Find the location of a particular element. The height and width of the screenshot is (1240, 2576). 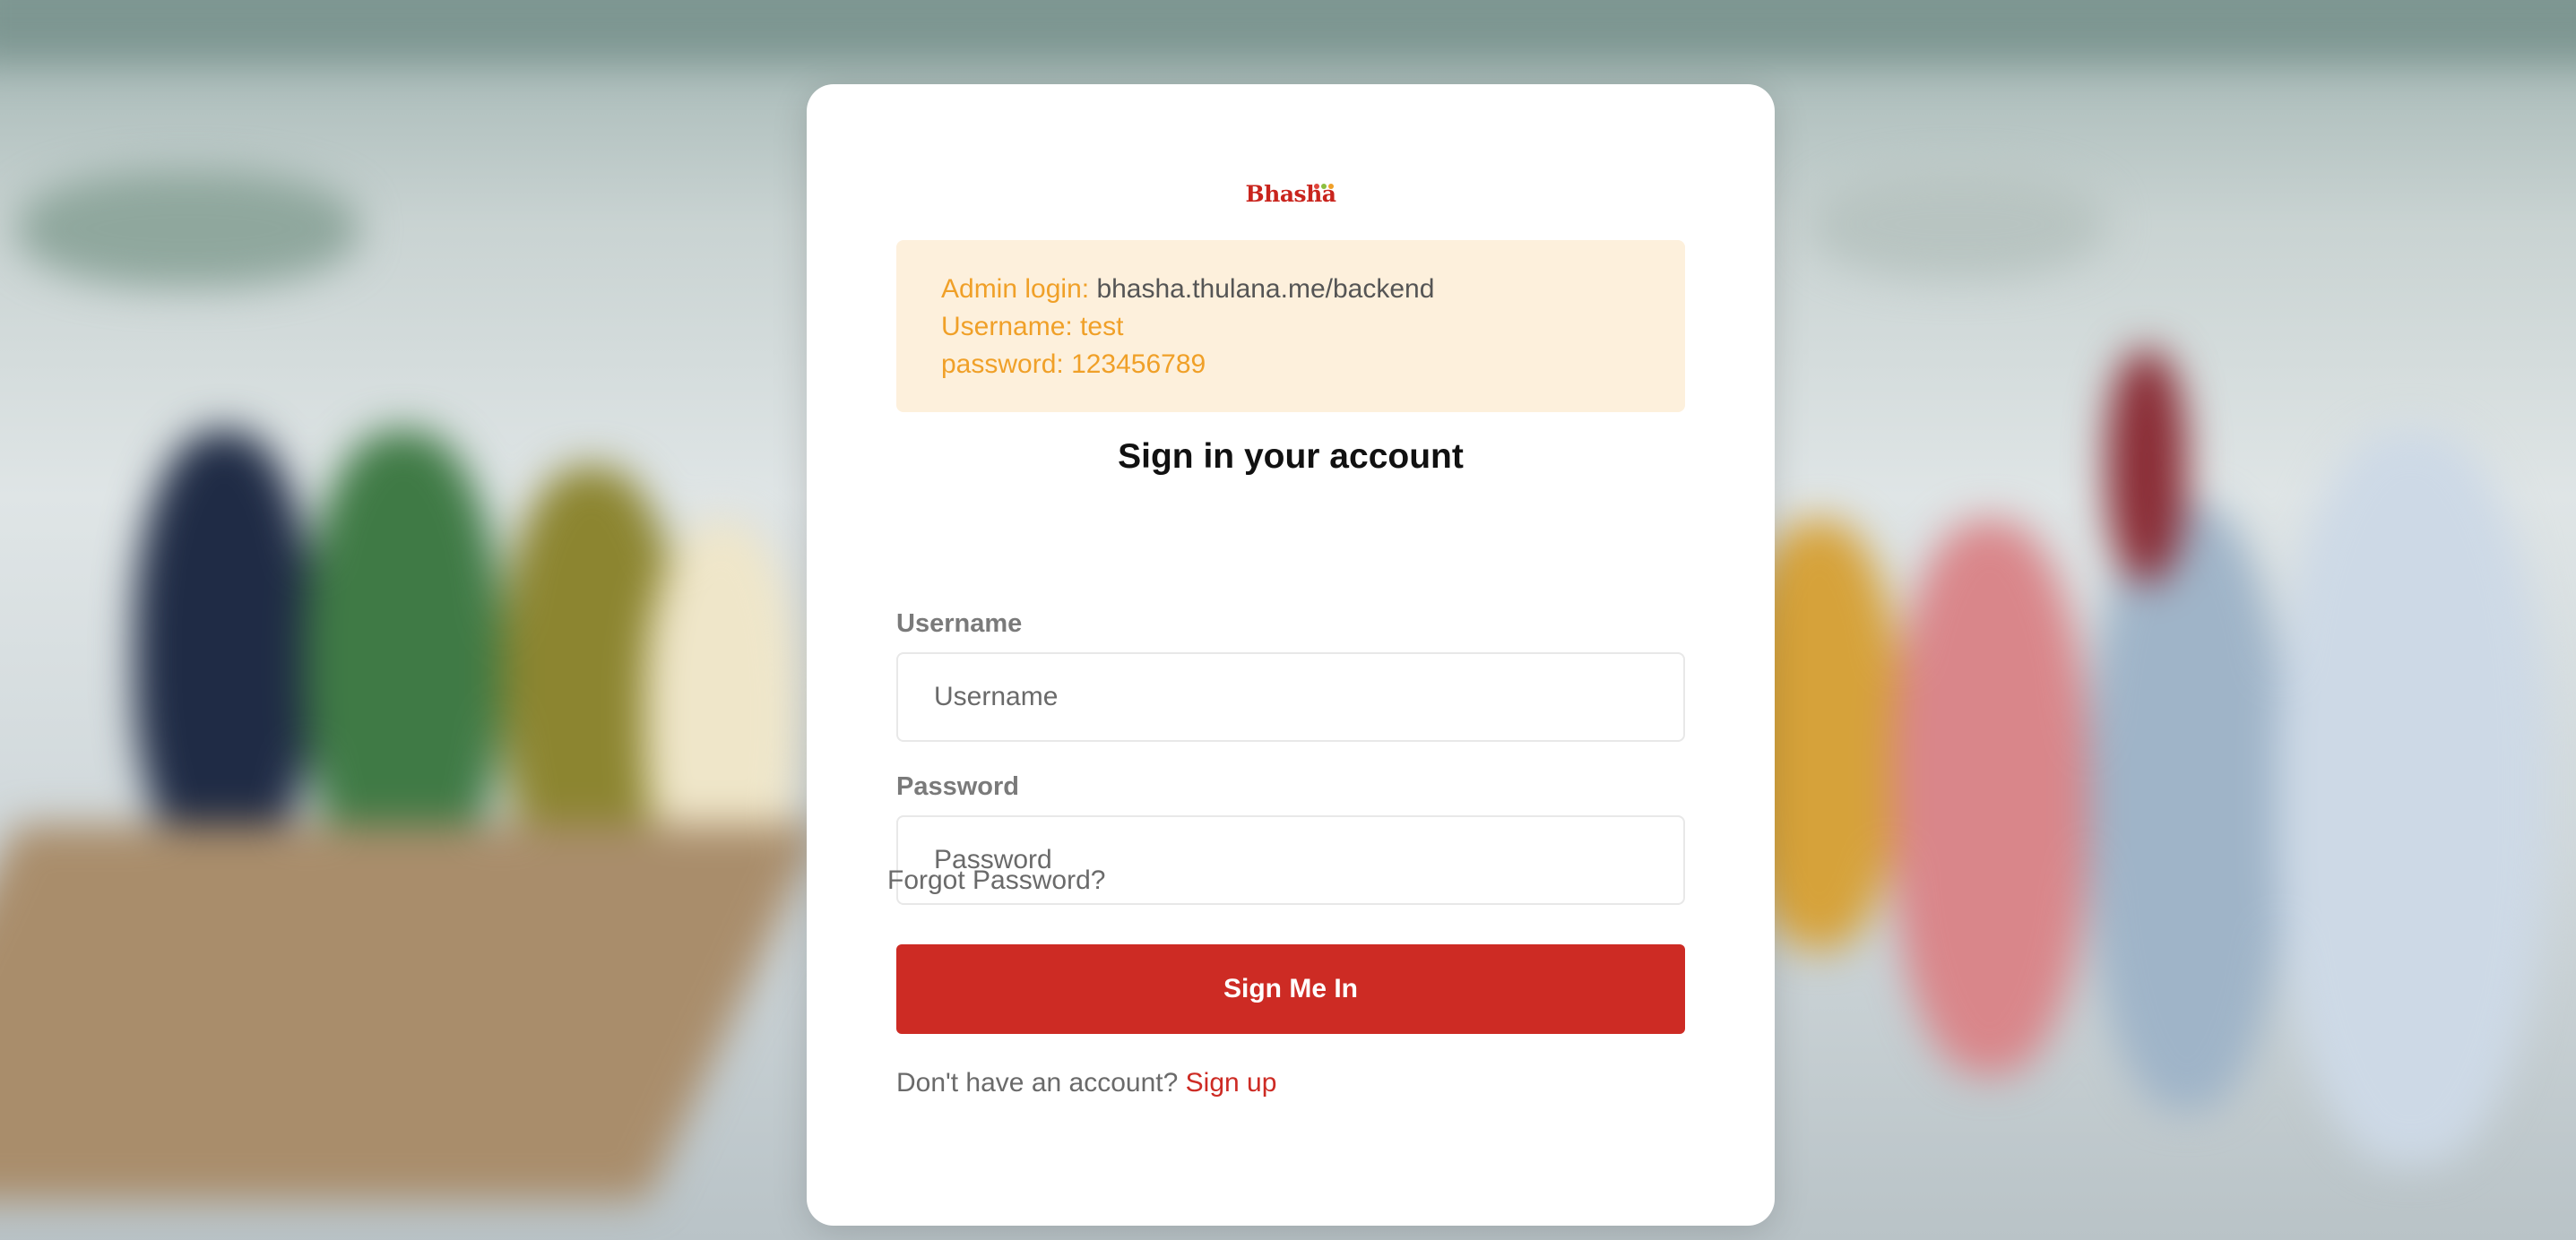

sign-in-button: Sign Me In is located at coordinates (1290, 989).